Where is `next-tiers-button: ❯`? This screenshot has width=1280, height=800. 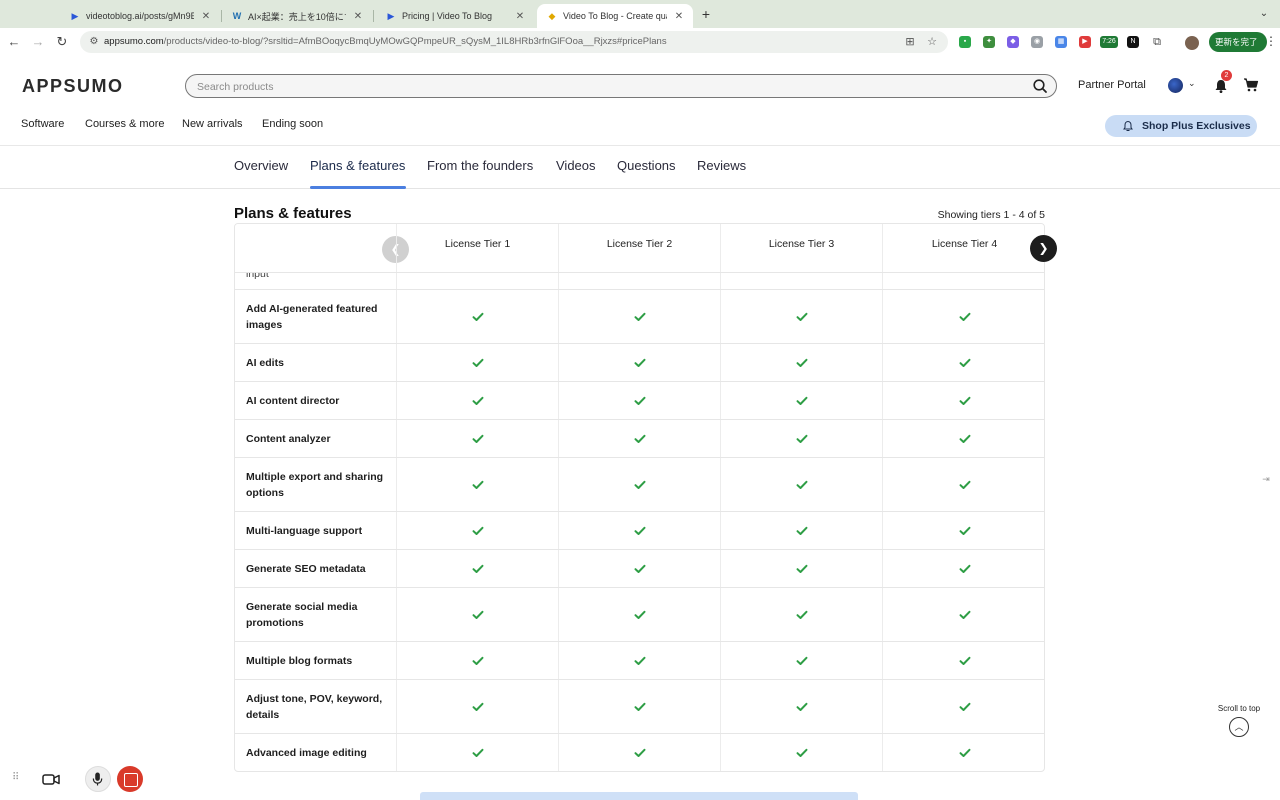 next-tiers-button: ❯ is located at coordinates (1043, 248).